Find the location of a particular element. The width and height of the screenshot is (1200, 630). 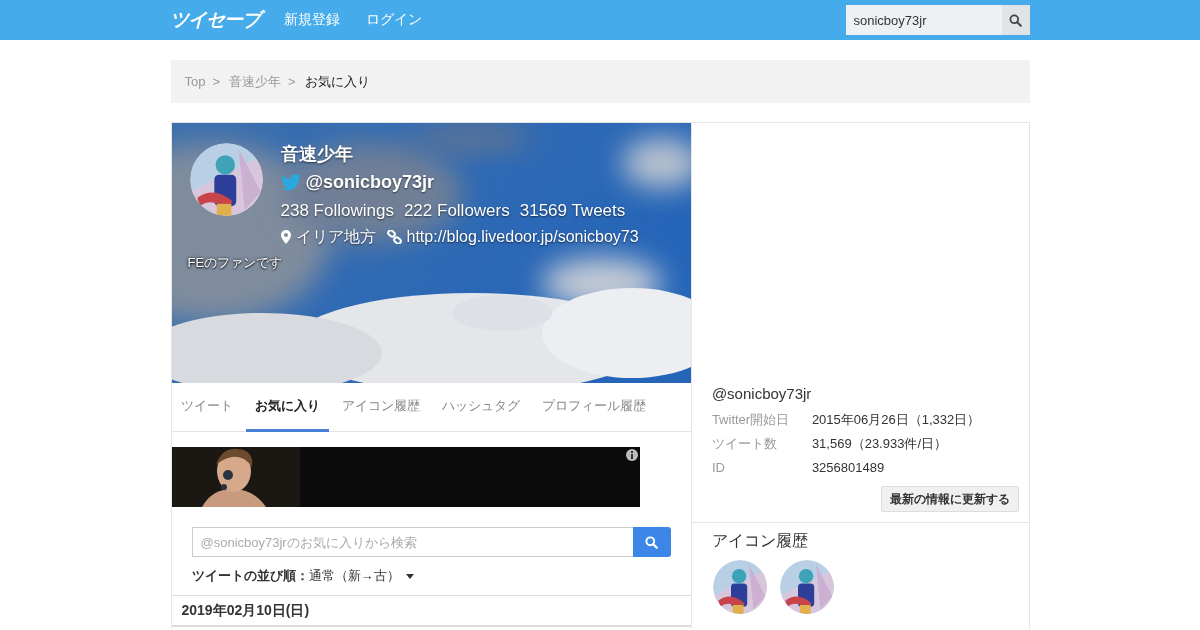

info-icon is located at coordinates (631, 455).